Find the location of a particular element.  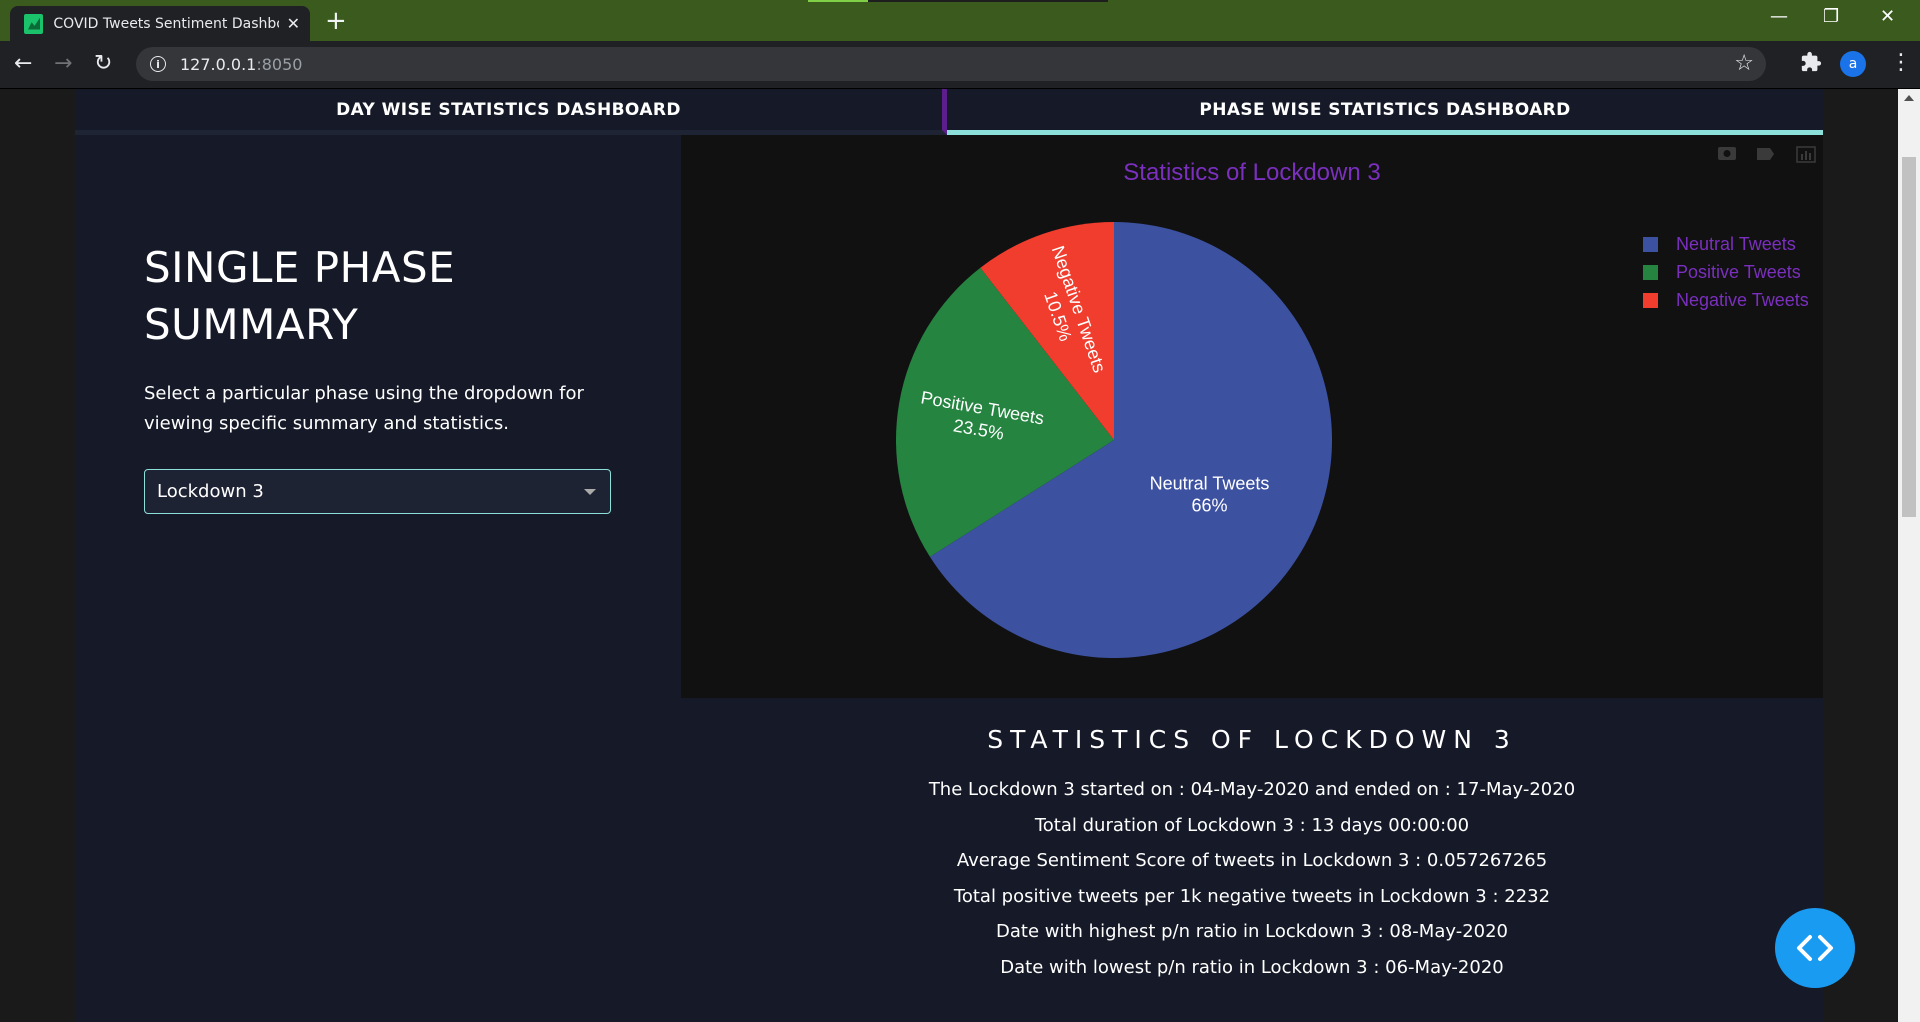

window-close-icon: ✕ is located at coordinates (1887, 16).